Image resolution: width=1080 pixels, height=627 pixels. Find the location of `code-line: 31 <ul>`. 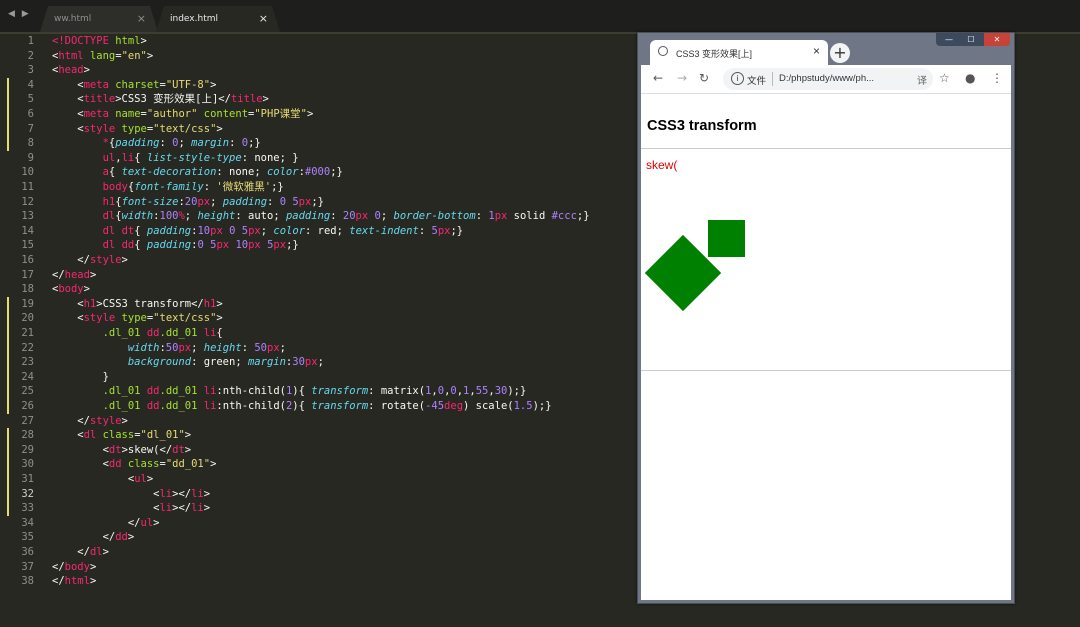

code-line: 31 <ul> is located at coordinates (326, 479).